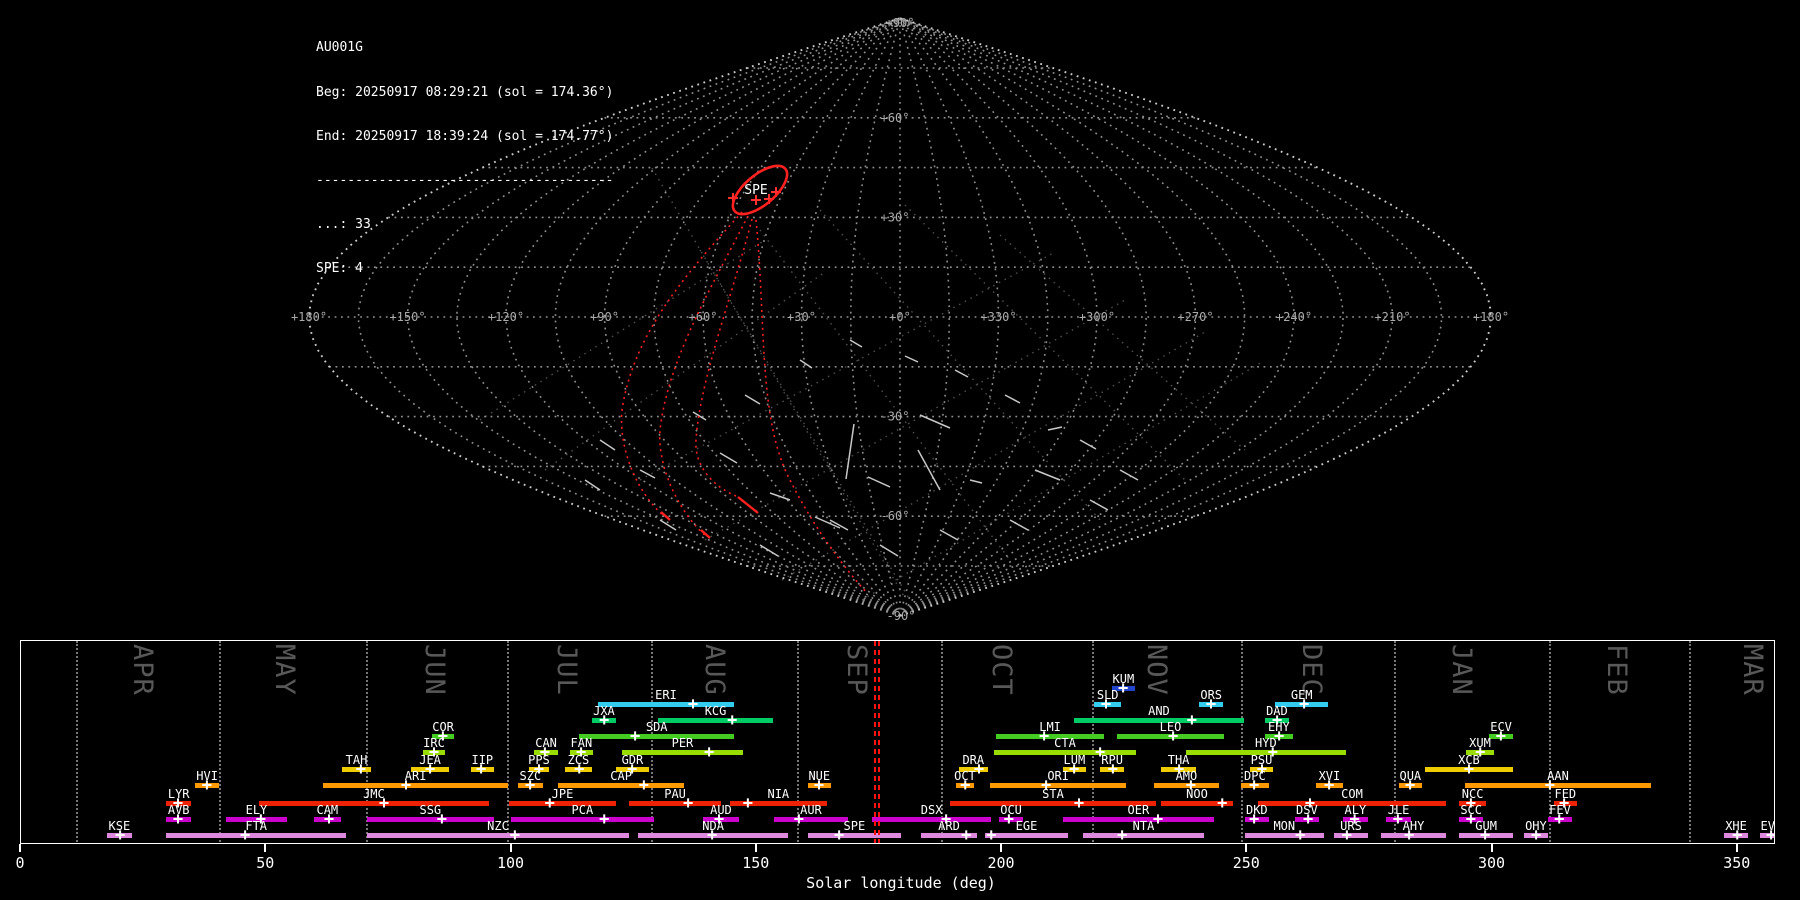  I want to click on shower-label-pca: PCA, so click(582, 810).